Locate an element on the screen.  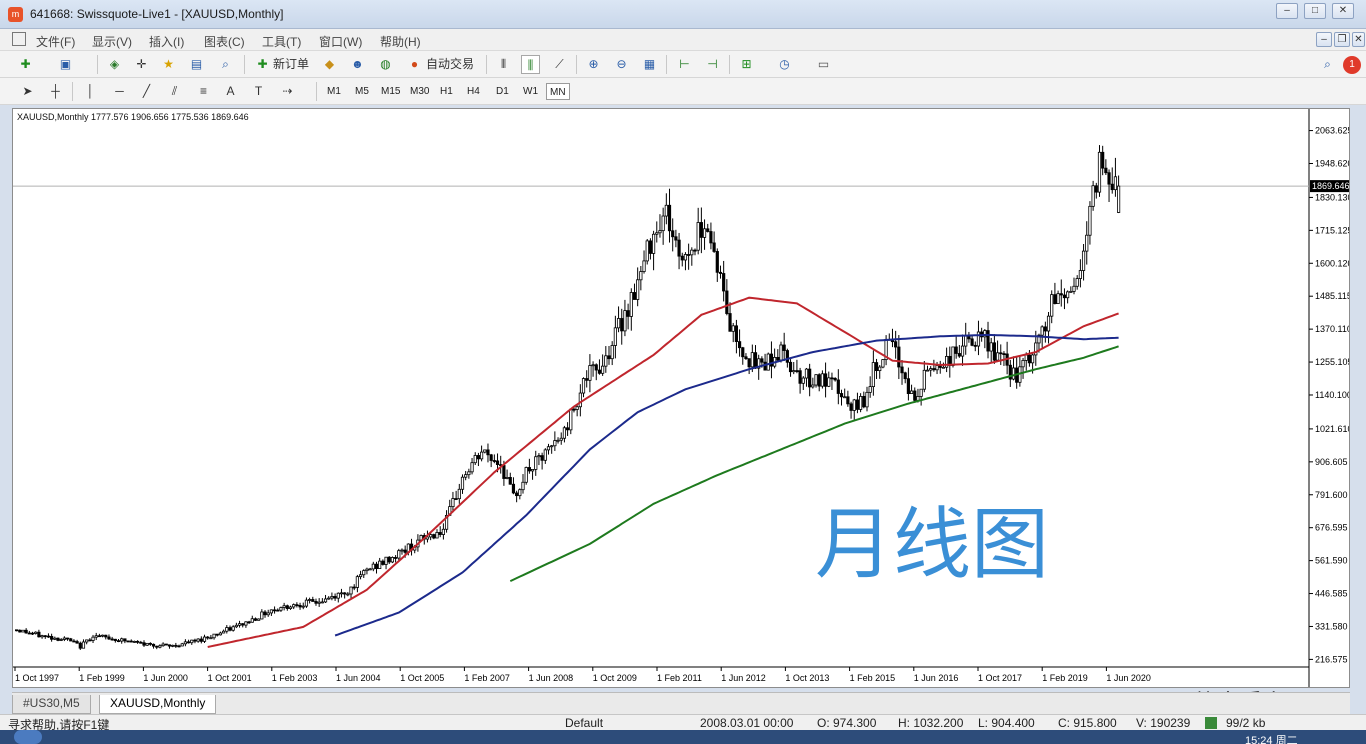
timeframe-mn: MN is located at coordinates (558, 91).